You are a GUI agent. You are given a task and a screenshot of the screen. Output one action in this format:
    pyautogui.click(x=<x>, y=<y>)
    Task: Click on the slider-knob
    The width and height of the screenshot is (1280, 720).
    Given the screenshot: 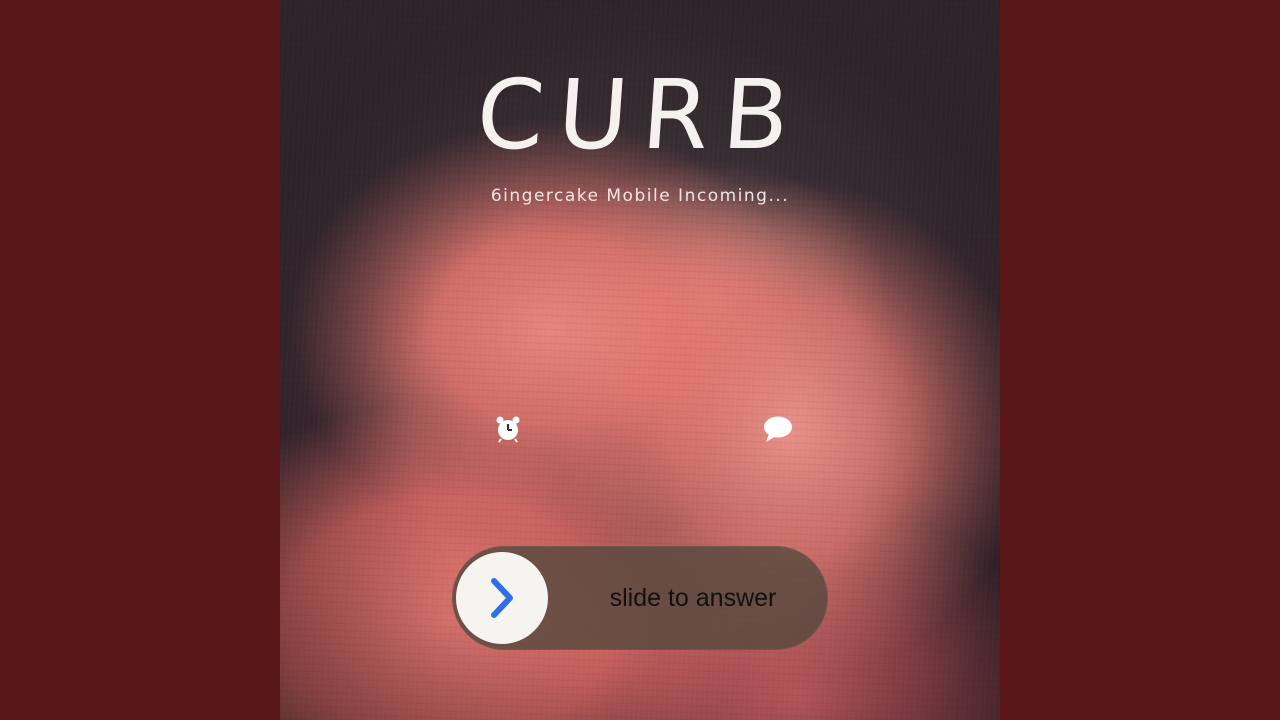 What is the action you would take?
    pyautogui.click(x=502, y=598)
    